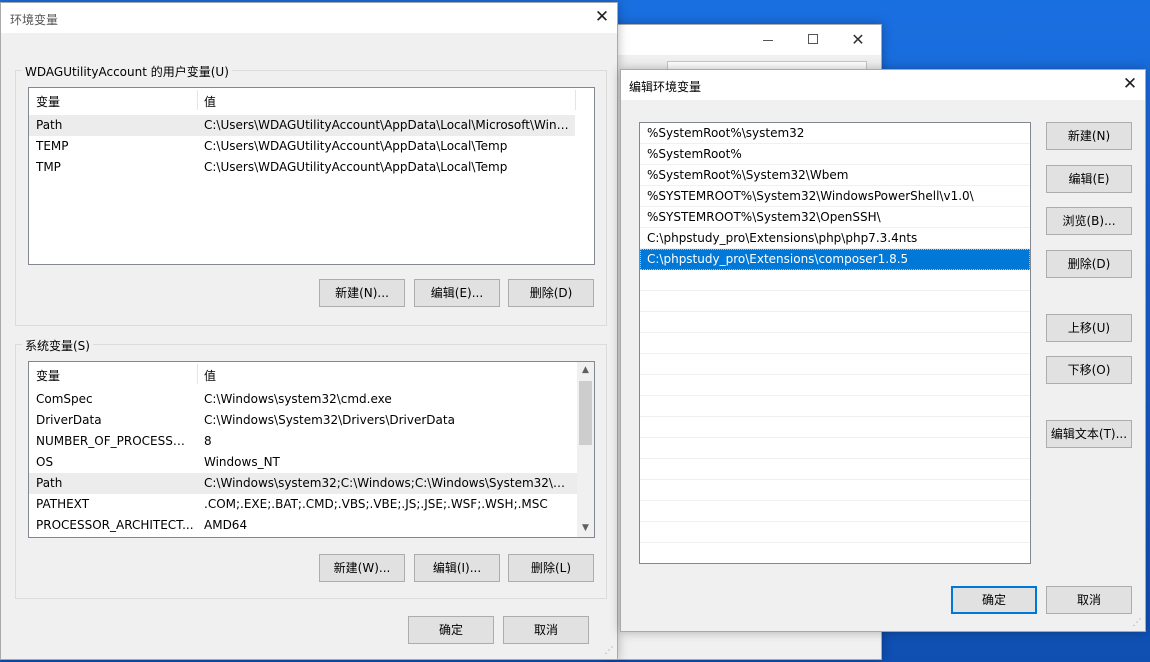 The image size is (1150, 662). What do you see at coordinates (242, 462) in the screenshot?
I see `variable-value: Windows_NT` at bounding box center [242, 462].